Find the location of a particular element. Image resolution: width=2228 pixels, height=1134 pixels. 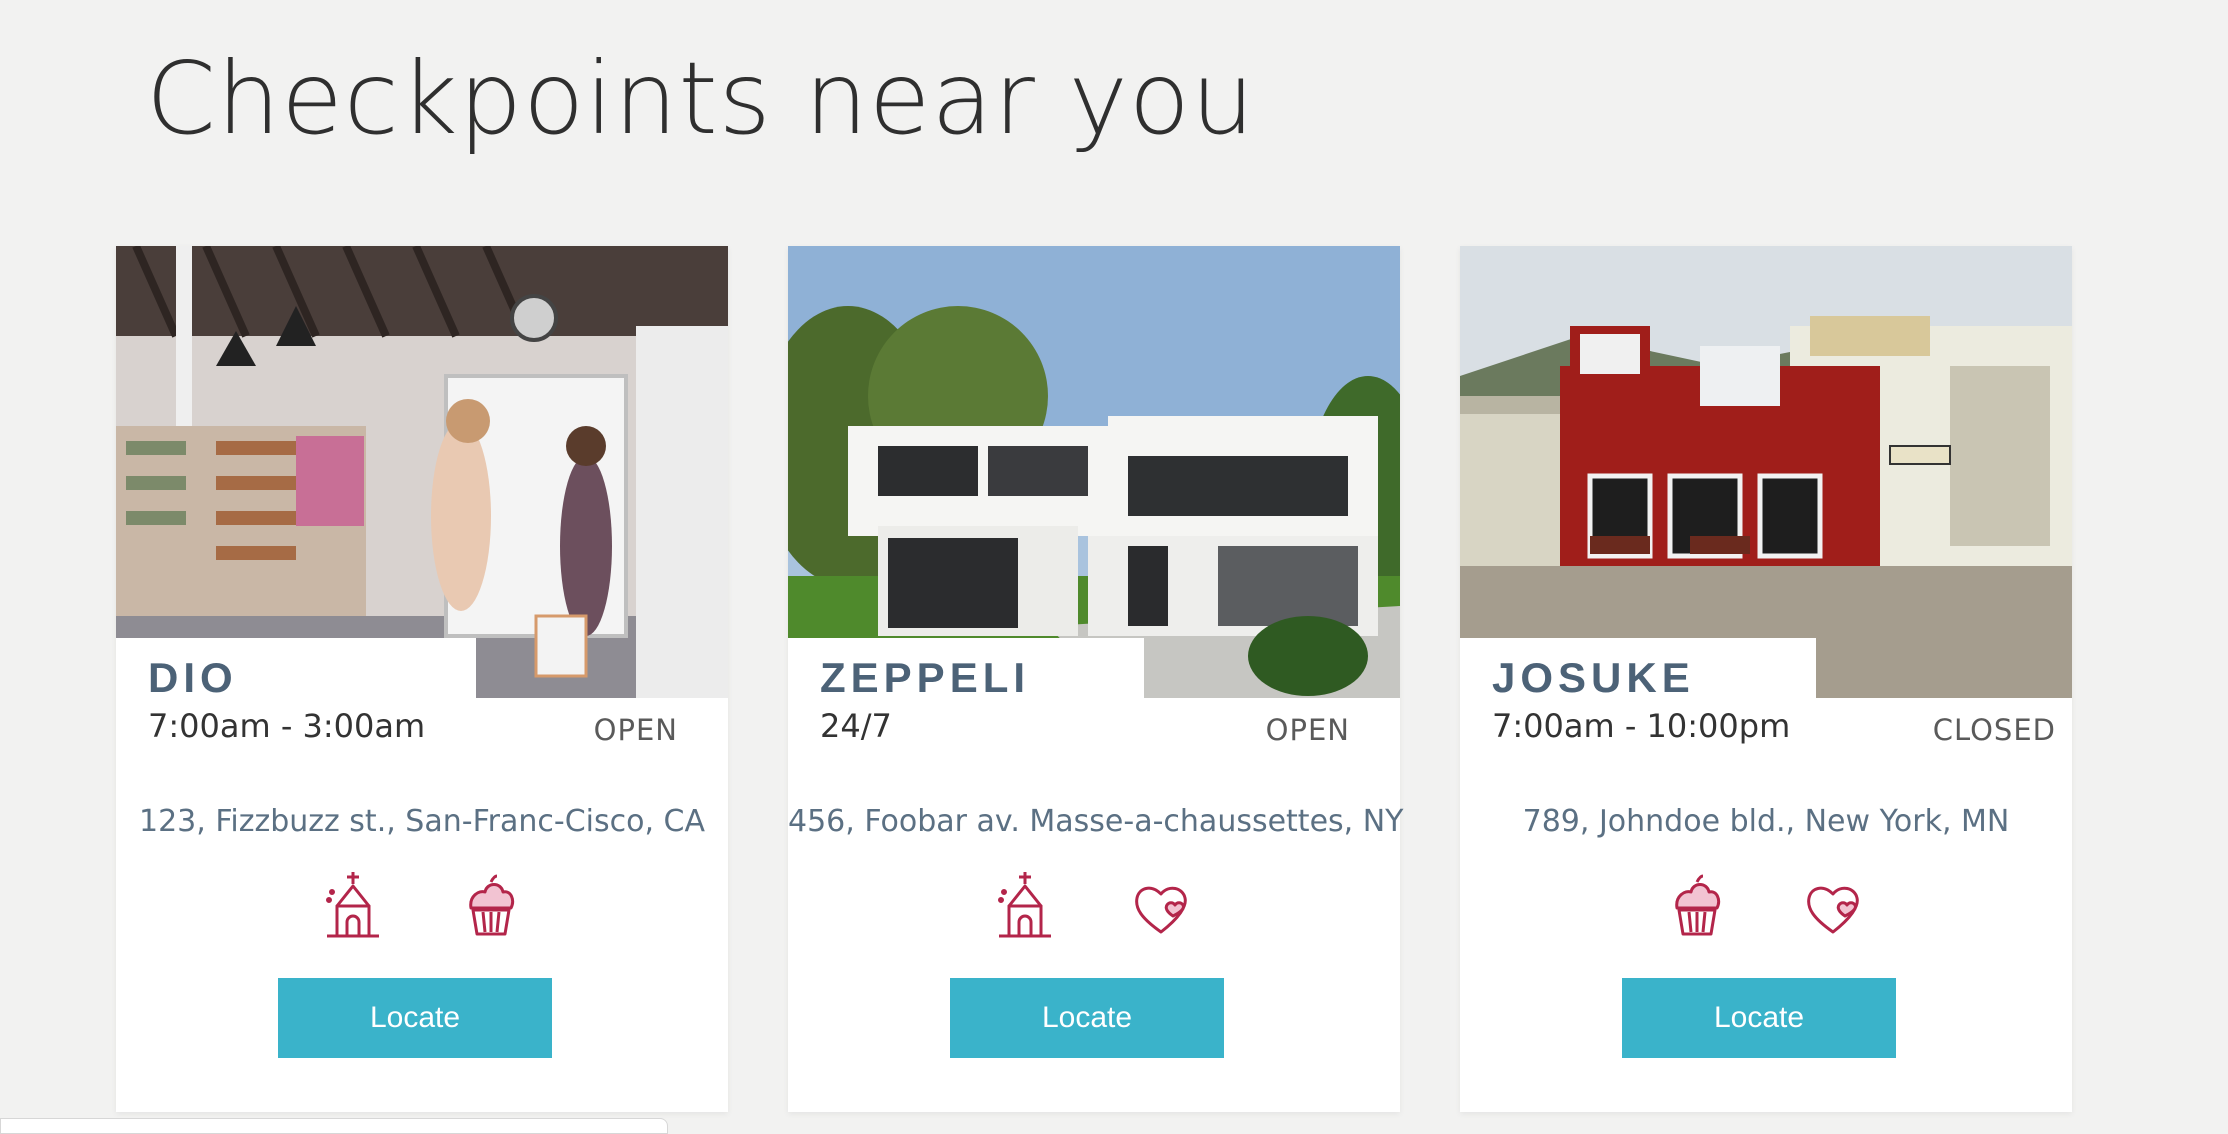

checkpoint-address: 789, Johndoe bld., New York, MN is located at coordinates (1766, 821).